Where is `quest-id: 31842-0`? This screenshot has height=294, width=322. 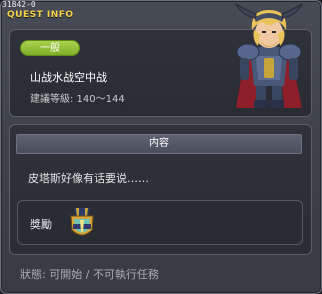 quest-id: 31842-0 is located at coordinates (19, 4).